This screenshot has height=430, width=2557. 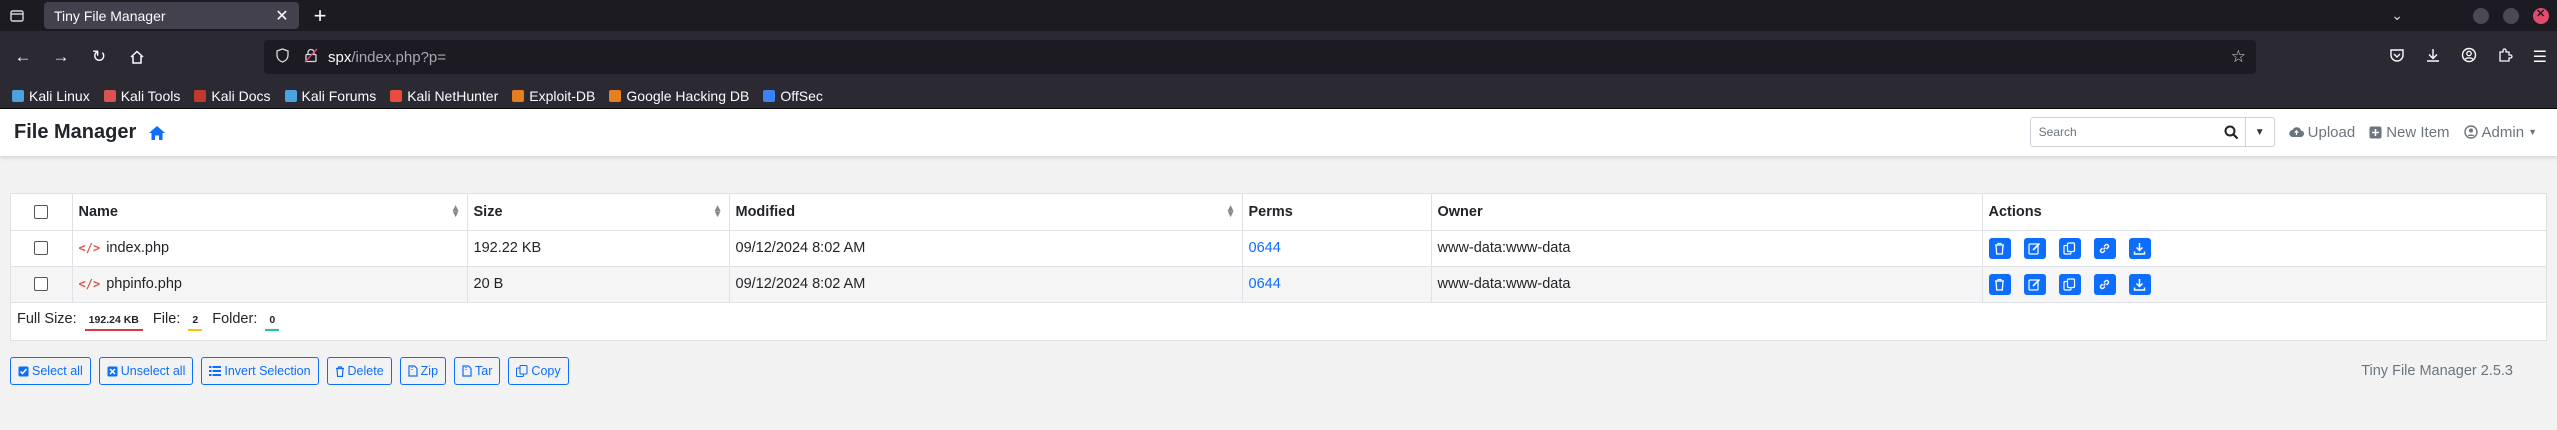 I want to click on close-window-button, so click(x=2541, y=15).